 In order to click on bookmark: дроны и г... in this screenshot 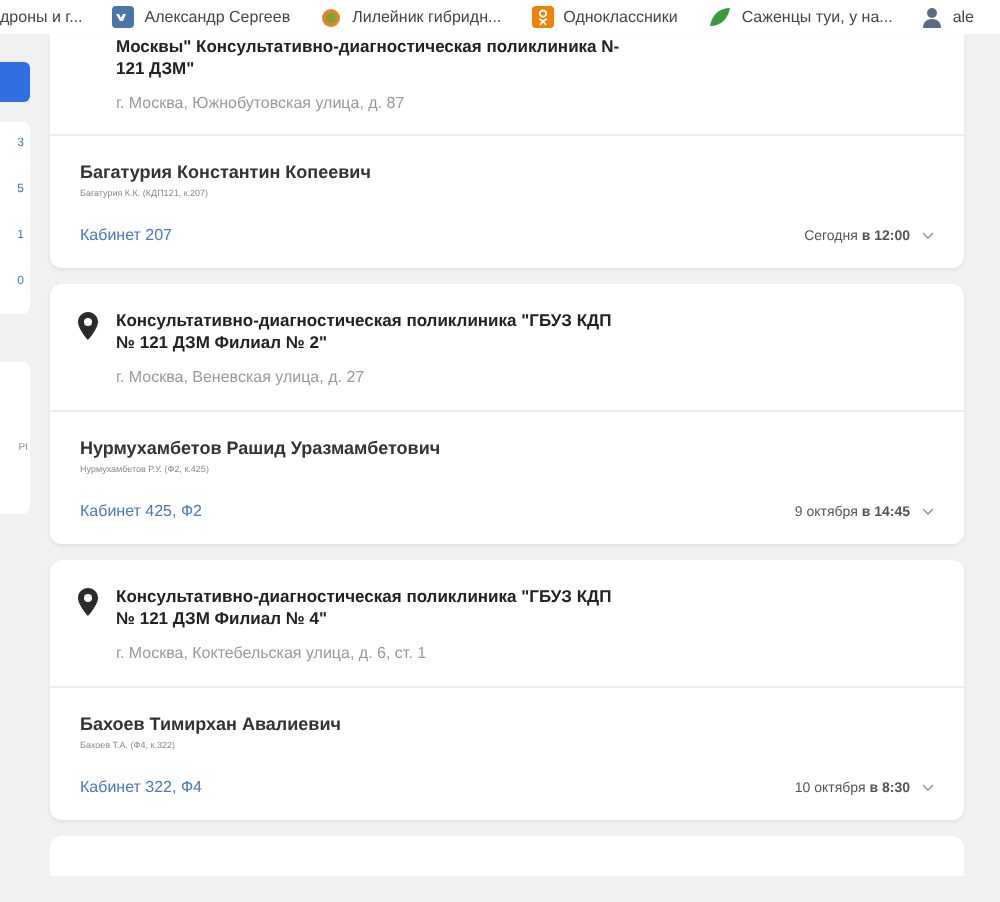, I will do `click(41, 17)`.